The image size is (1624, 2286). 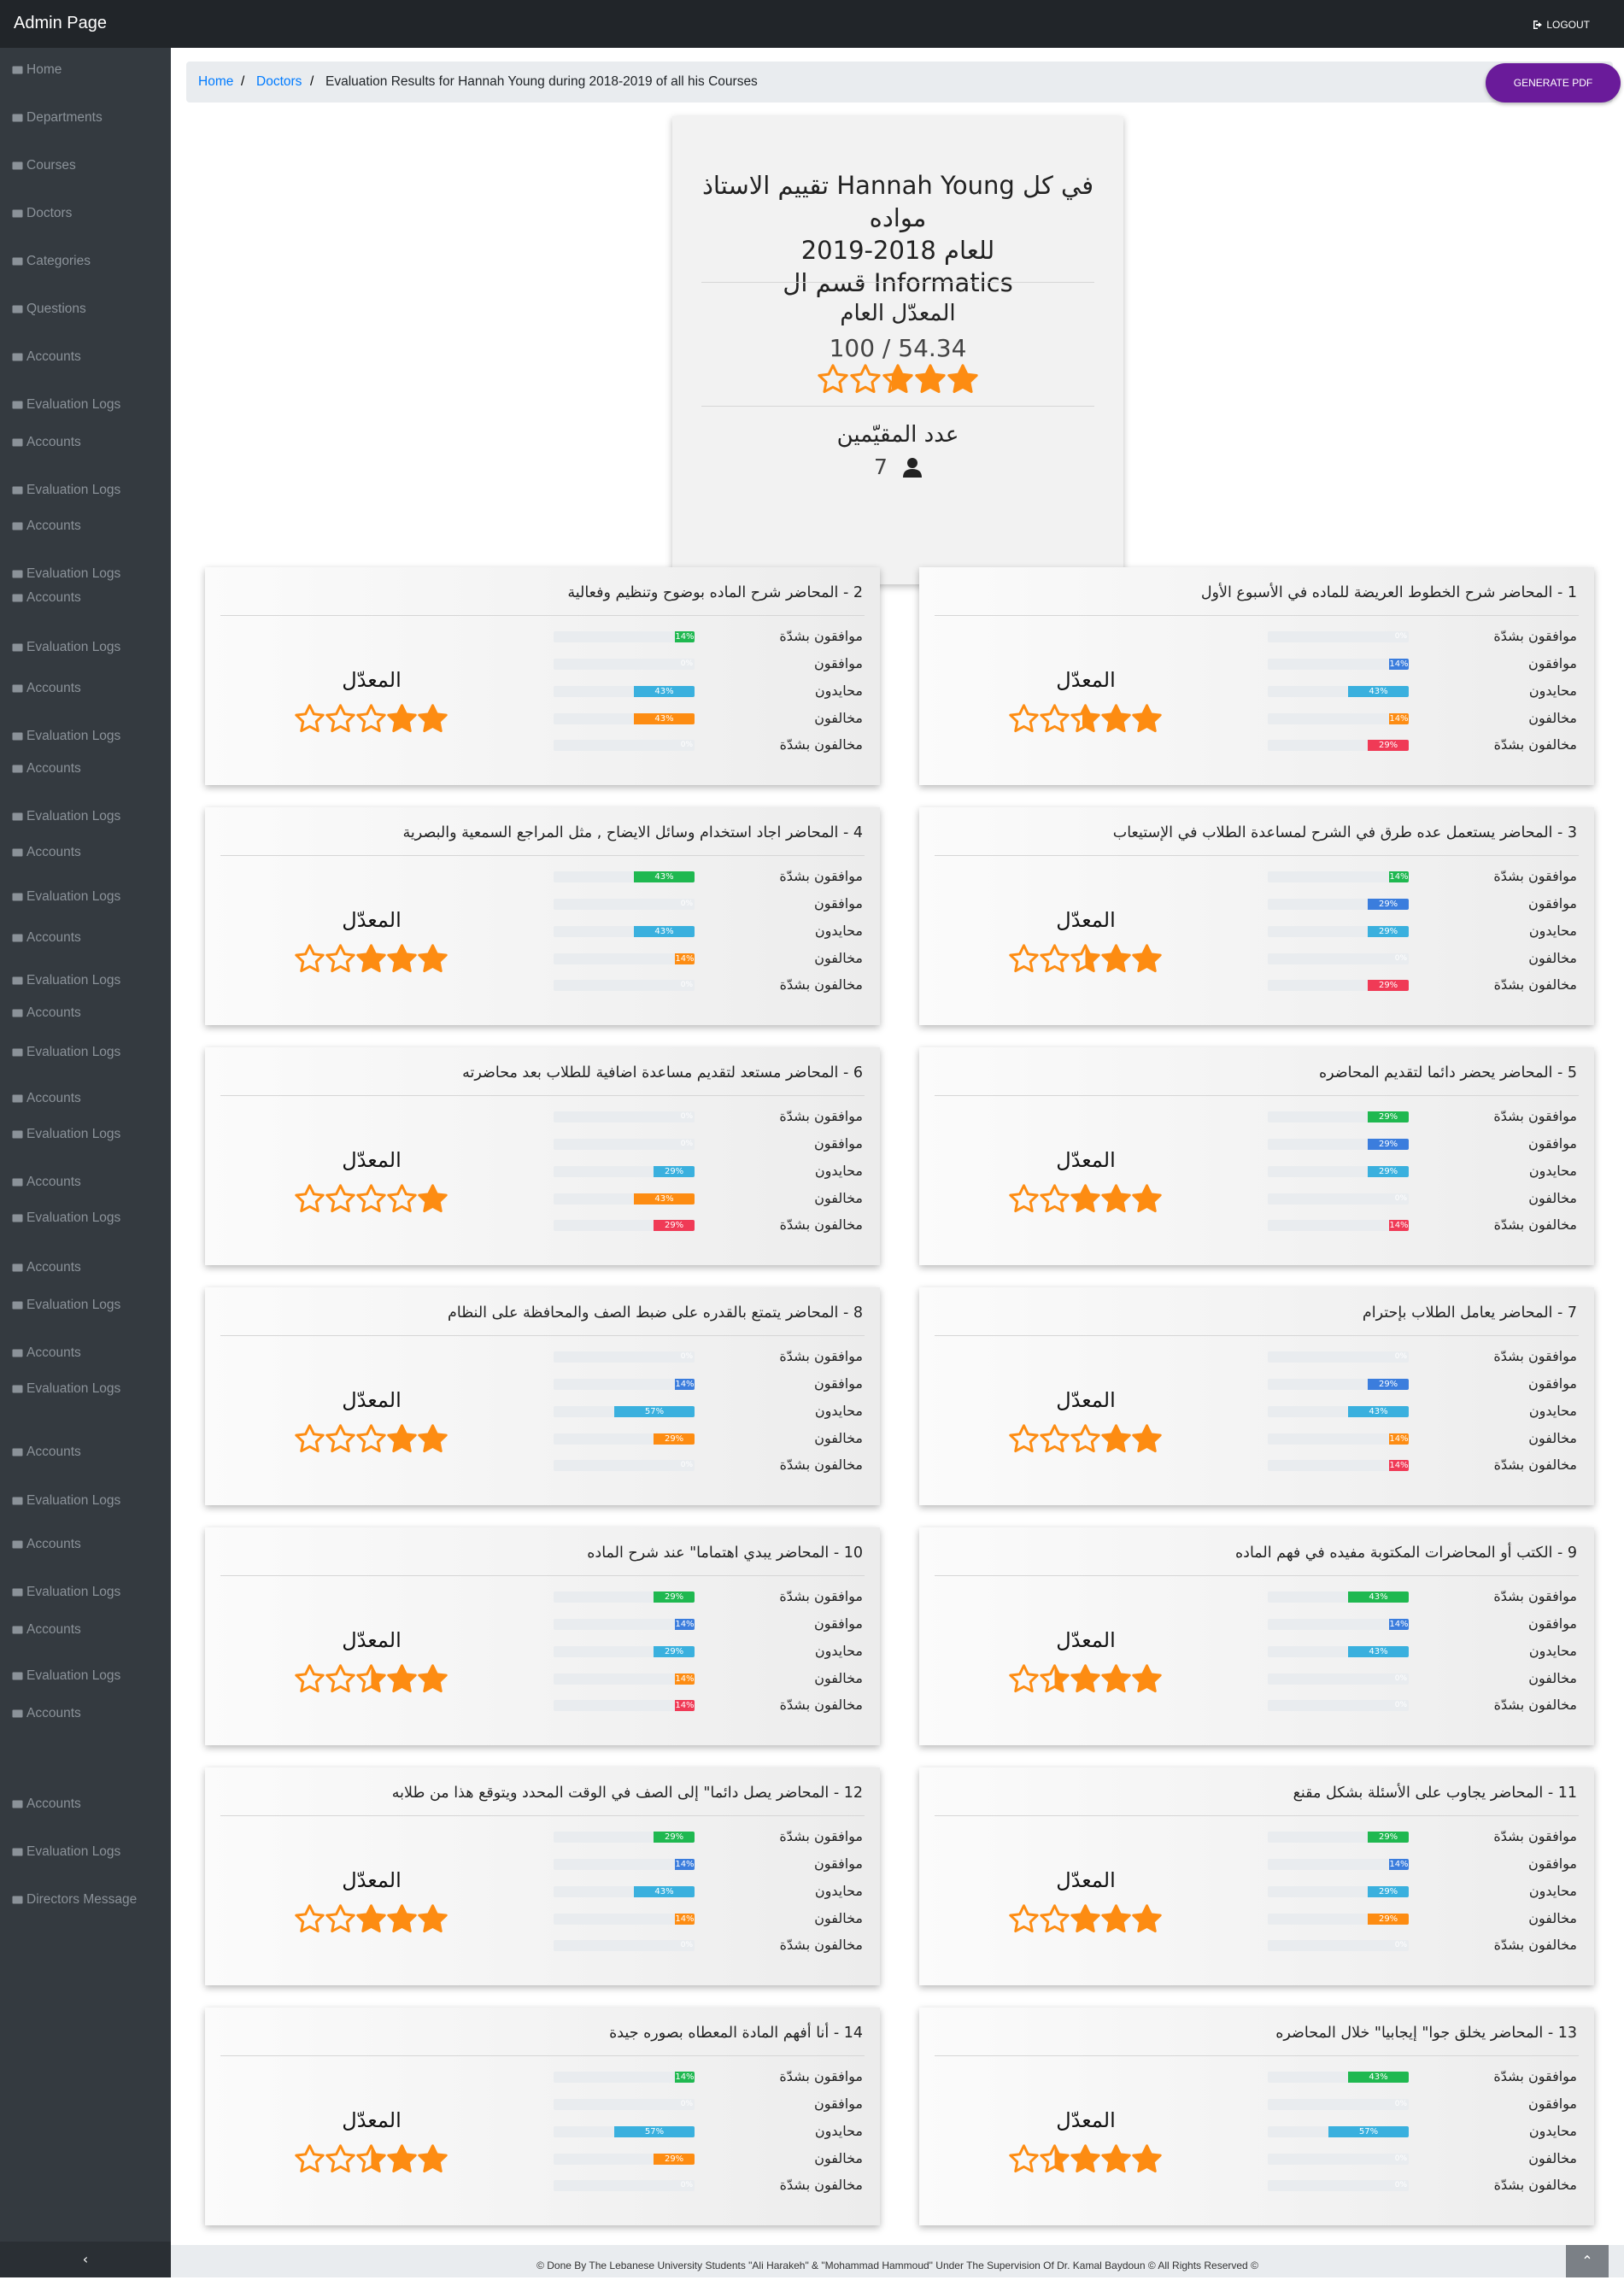 I want to click on sidebar-item-categories: Categories, so click(x=51, y=262).